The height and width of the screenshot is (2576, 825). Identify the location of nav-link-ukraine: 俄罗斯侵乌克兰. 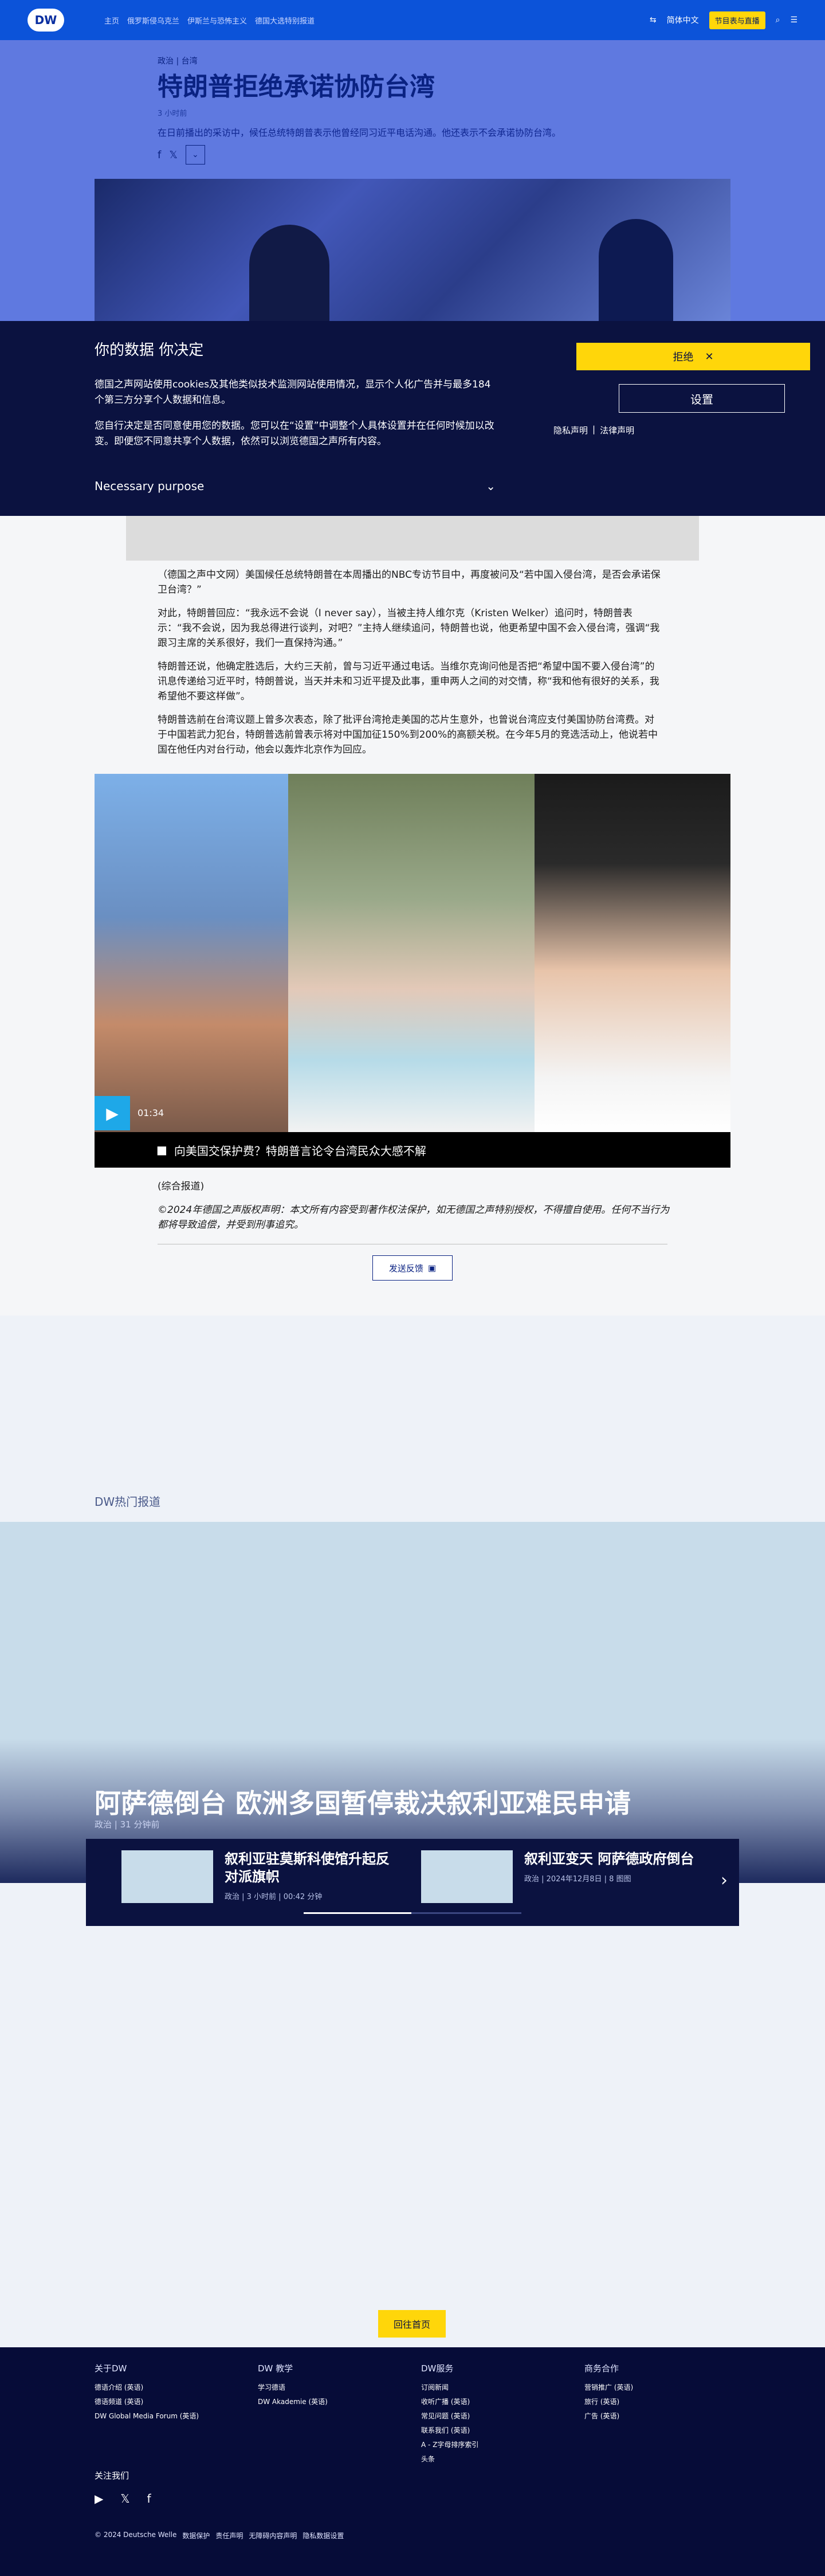
(153, 20).